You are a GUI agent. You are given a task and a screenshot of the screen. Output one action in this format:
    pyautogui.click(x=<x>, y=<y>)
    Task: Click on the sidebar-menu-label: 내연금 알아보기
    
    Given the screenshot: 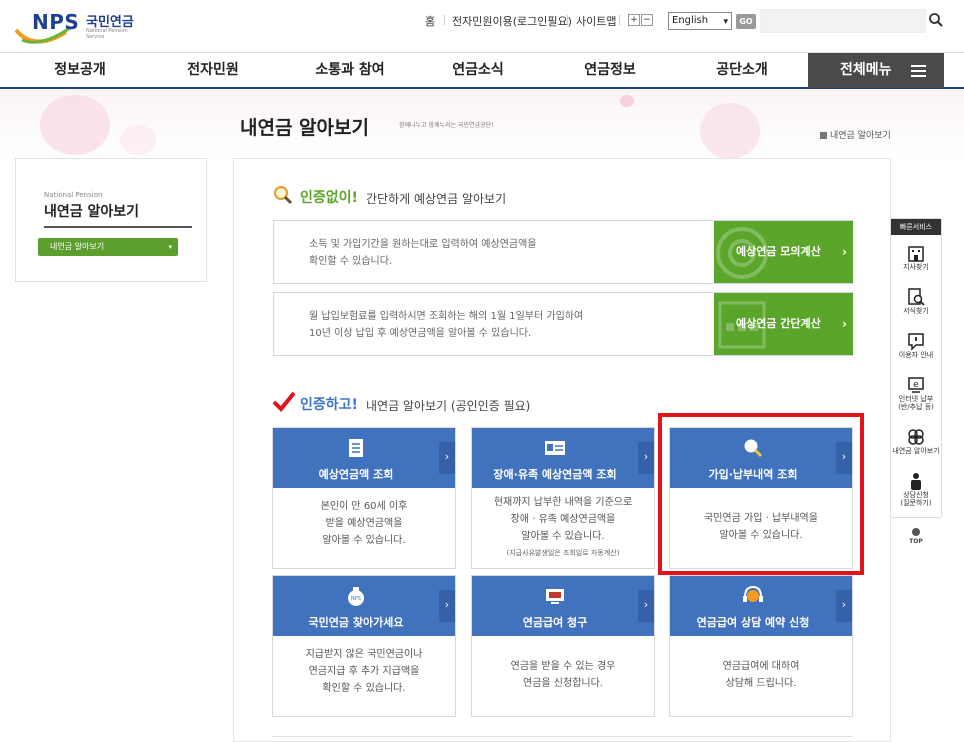 What is the action you would take?
    pyautogui.click(x=77, y=246)
    